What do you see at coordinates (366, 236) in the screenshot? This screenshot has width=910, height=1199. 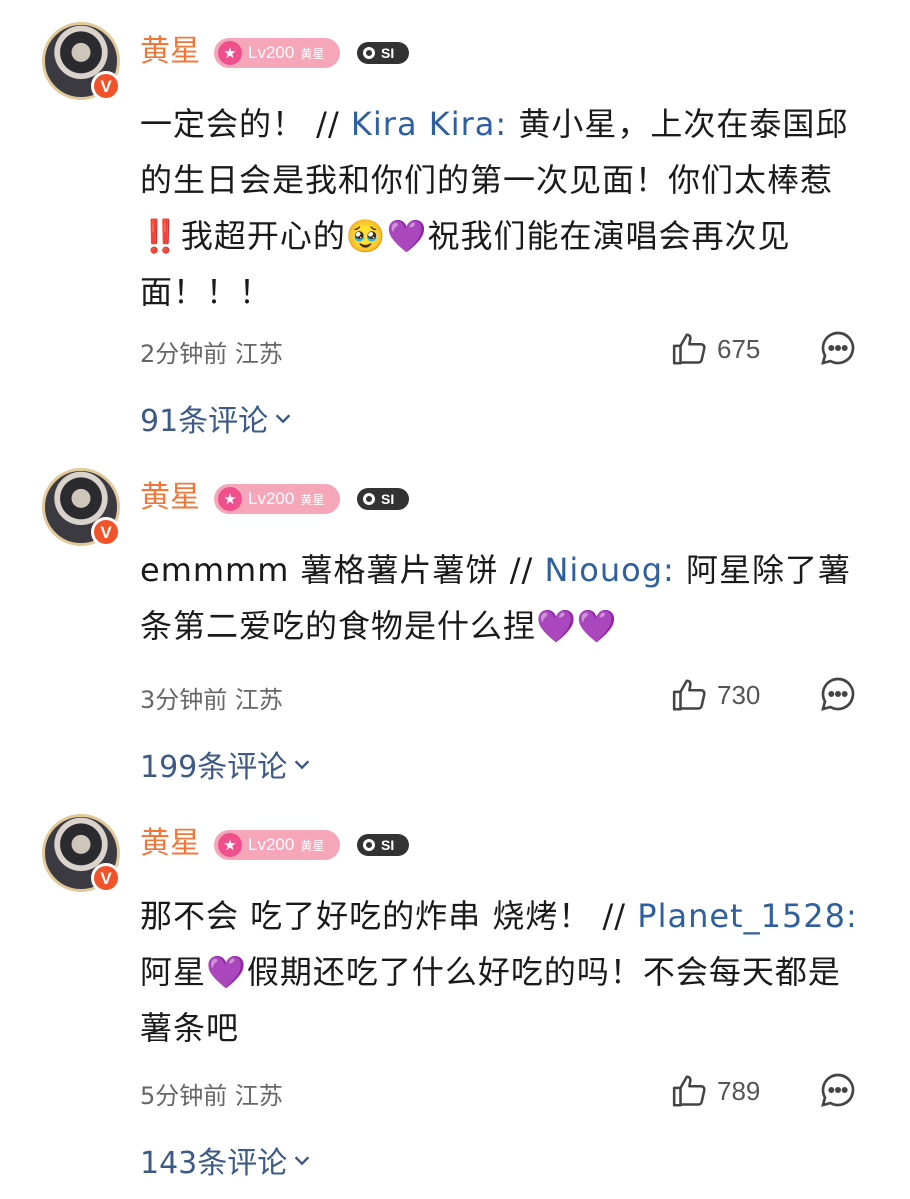 I see `teary-face-emoji: 🥹` at bounding box center [366, 236].